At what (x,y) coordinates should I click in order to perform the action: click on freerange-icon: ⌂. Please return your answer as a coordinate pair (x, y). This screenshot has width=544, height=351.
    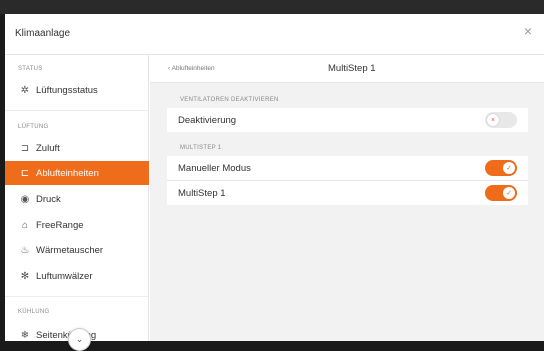
    Looking at the image, I should click on (25, 225).